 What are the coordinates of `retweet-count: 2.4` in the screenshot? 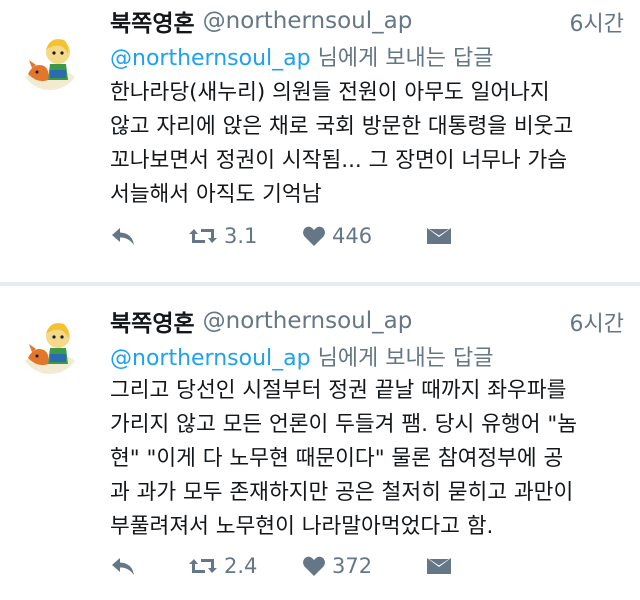 It's located at (241, 566).